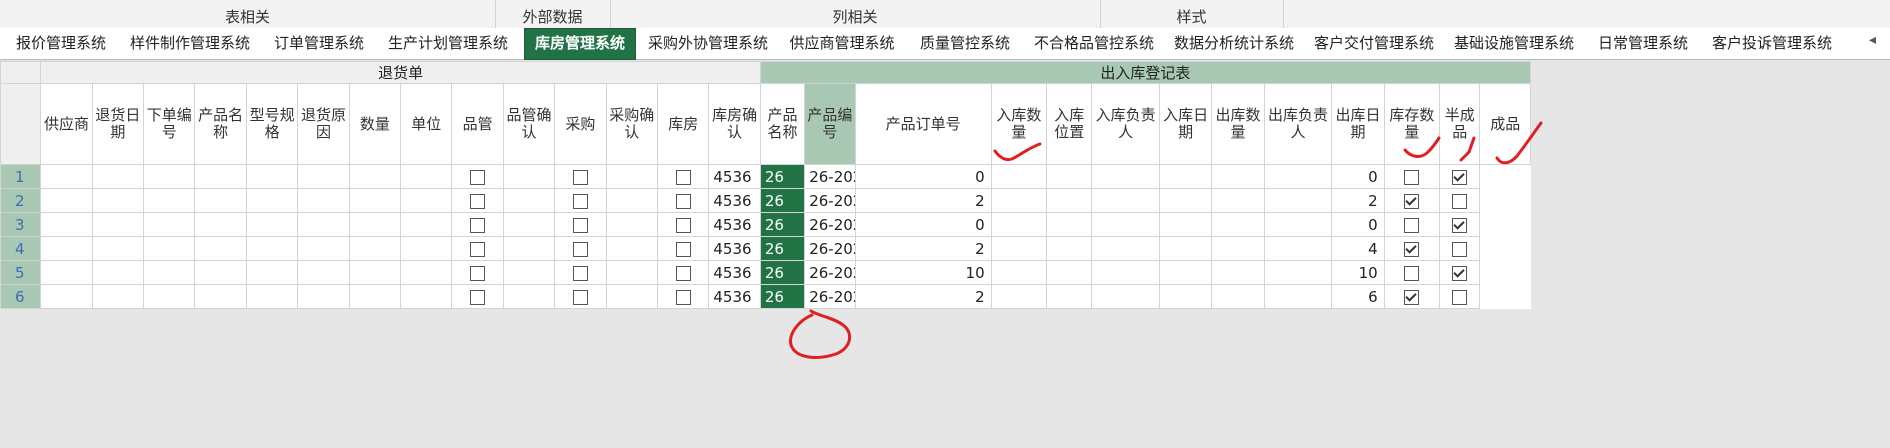 The image size is (1890, 448). Describe the element at coordinates (21, 272) in the screenshot. I see `row-number: 5` at that location.